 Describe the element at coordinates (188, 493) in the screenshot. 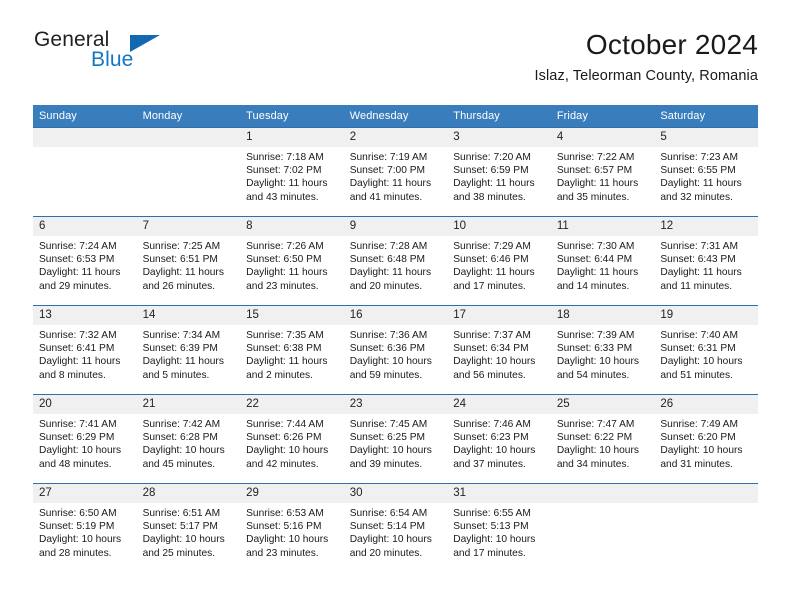

I see `day-number: 28` at that location.